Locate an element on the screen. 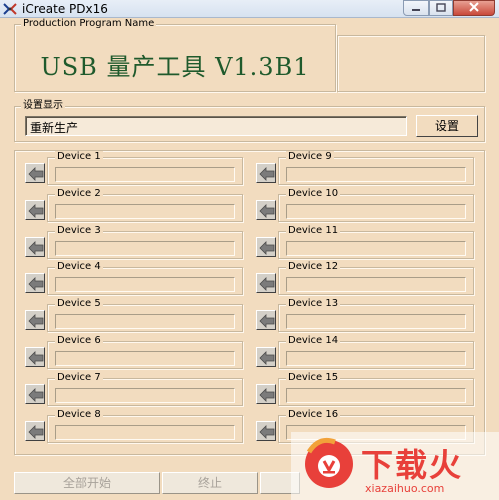  watermark-logo: 下载火 xiazaihuo.com is located at coordinates (395, 466).